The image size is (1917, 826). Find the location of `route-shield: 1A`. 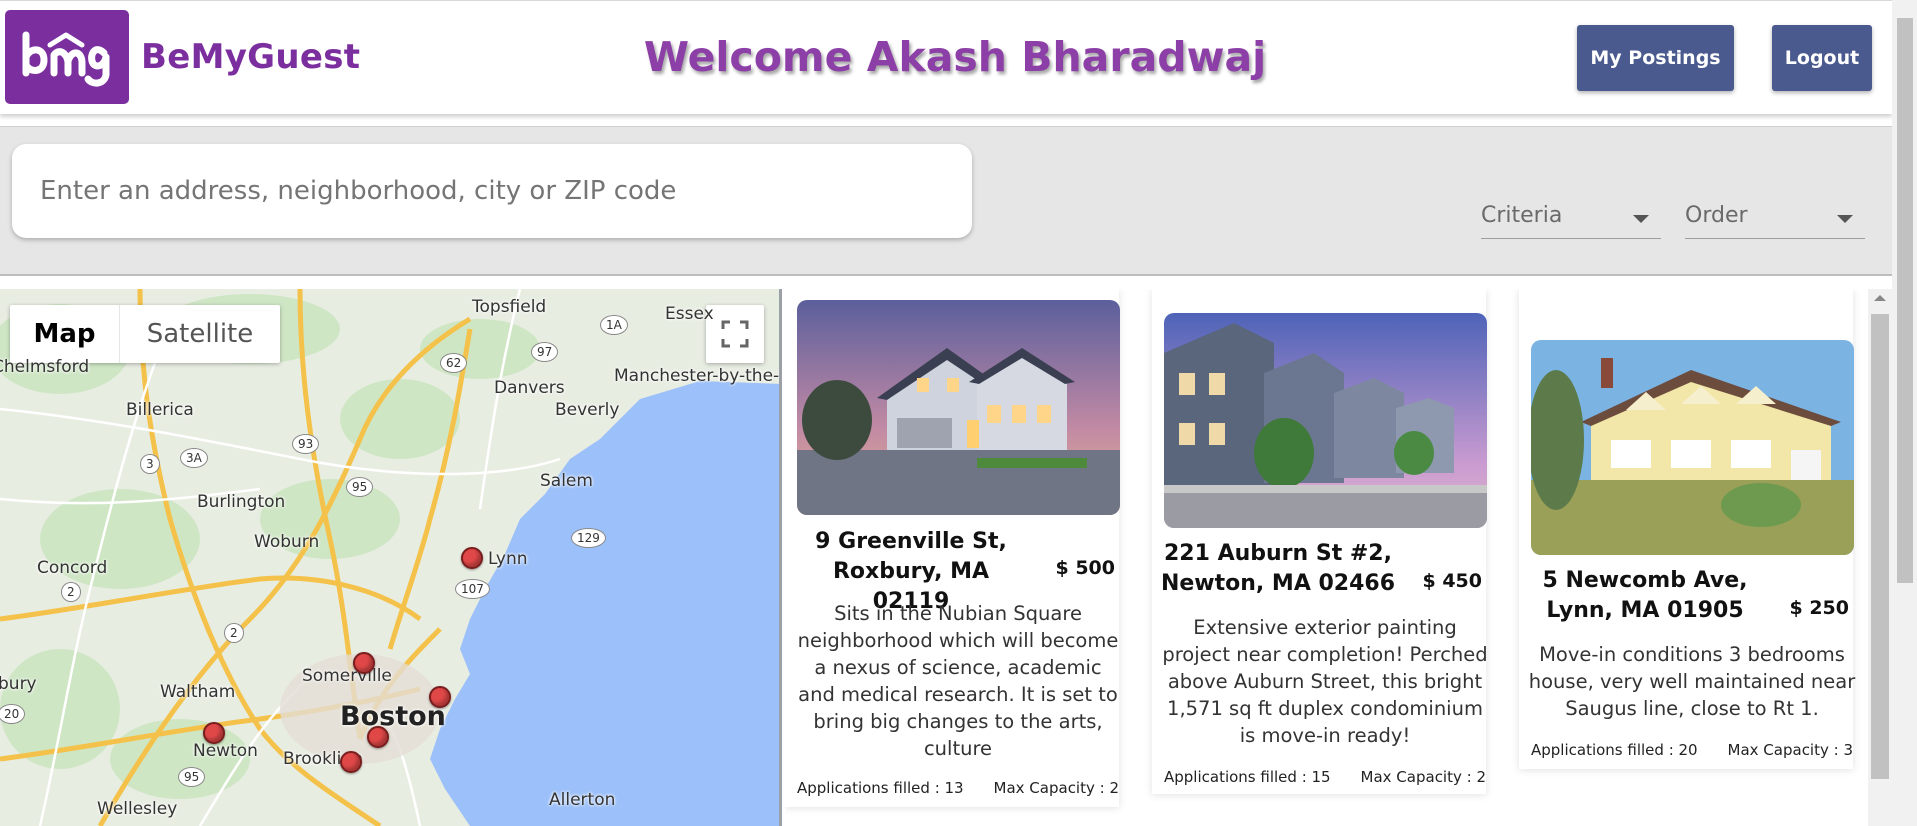

route-shield: 1A is located at coordinates (614, 325).